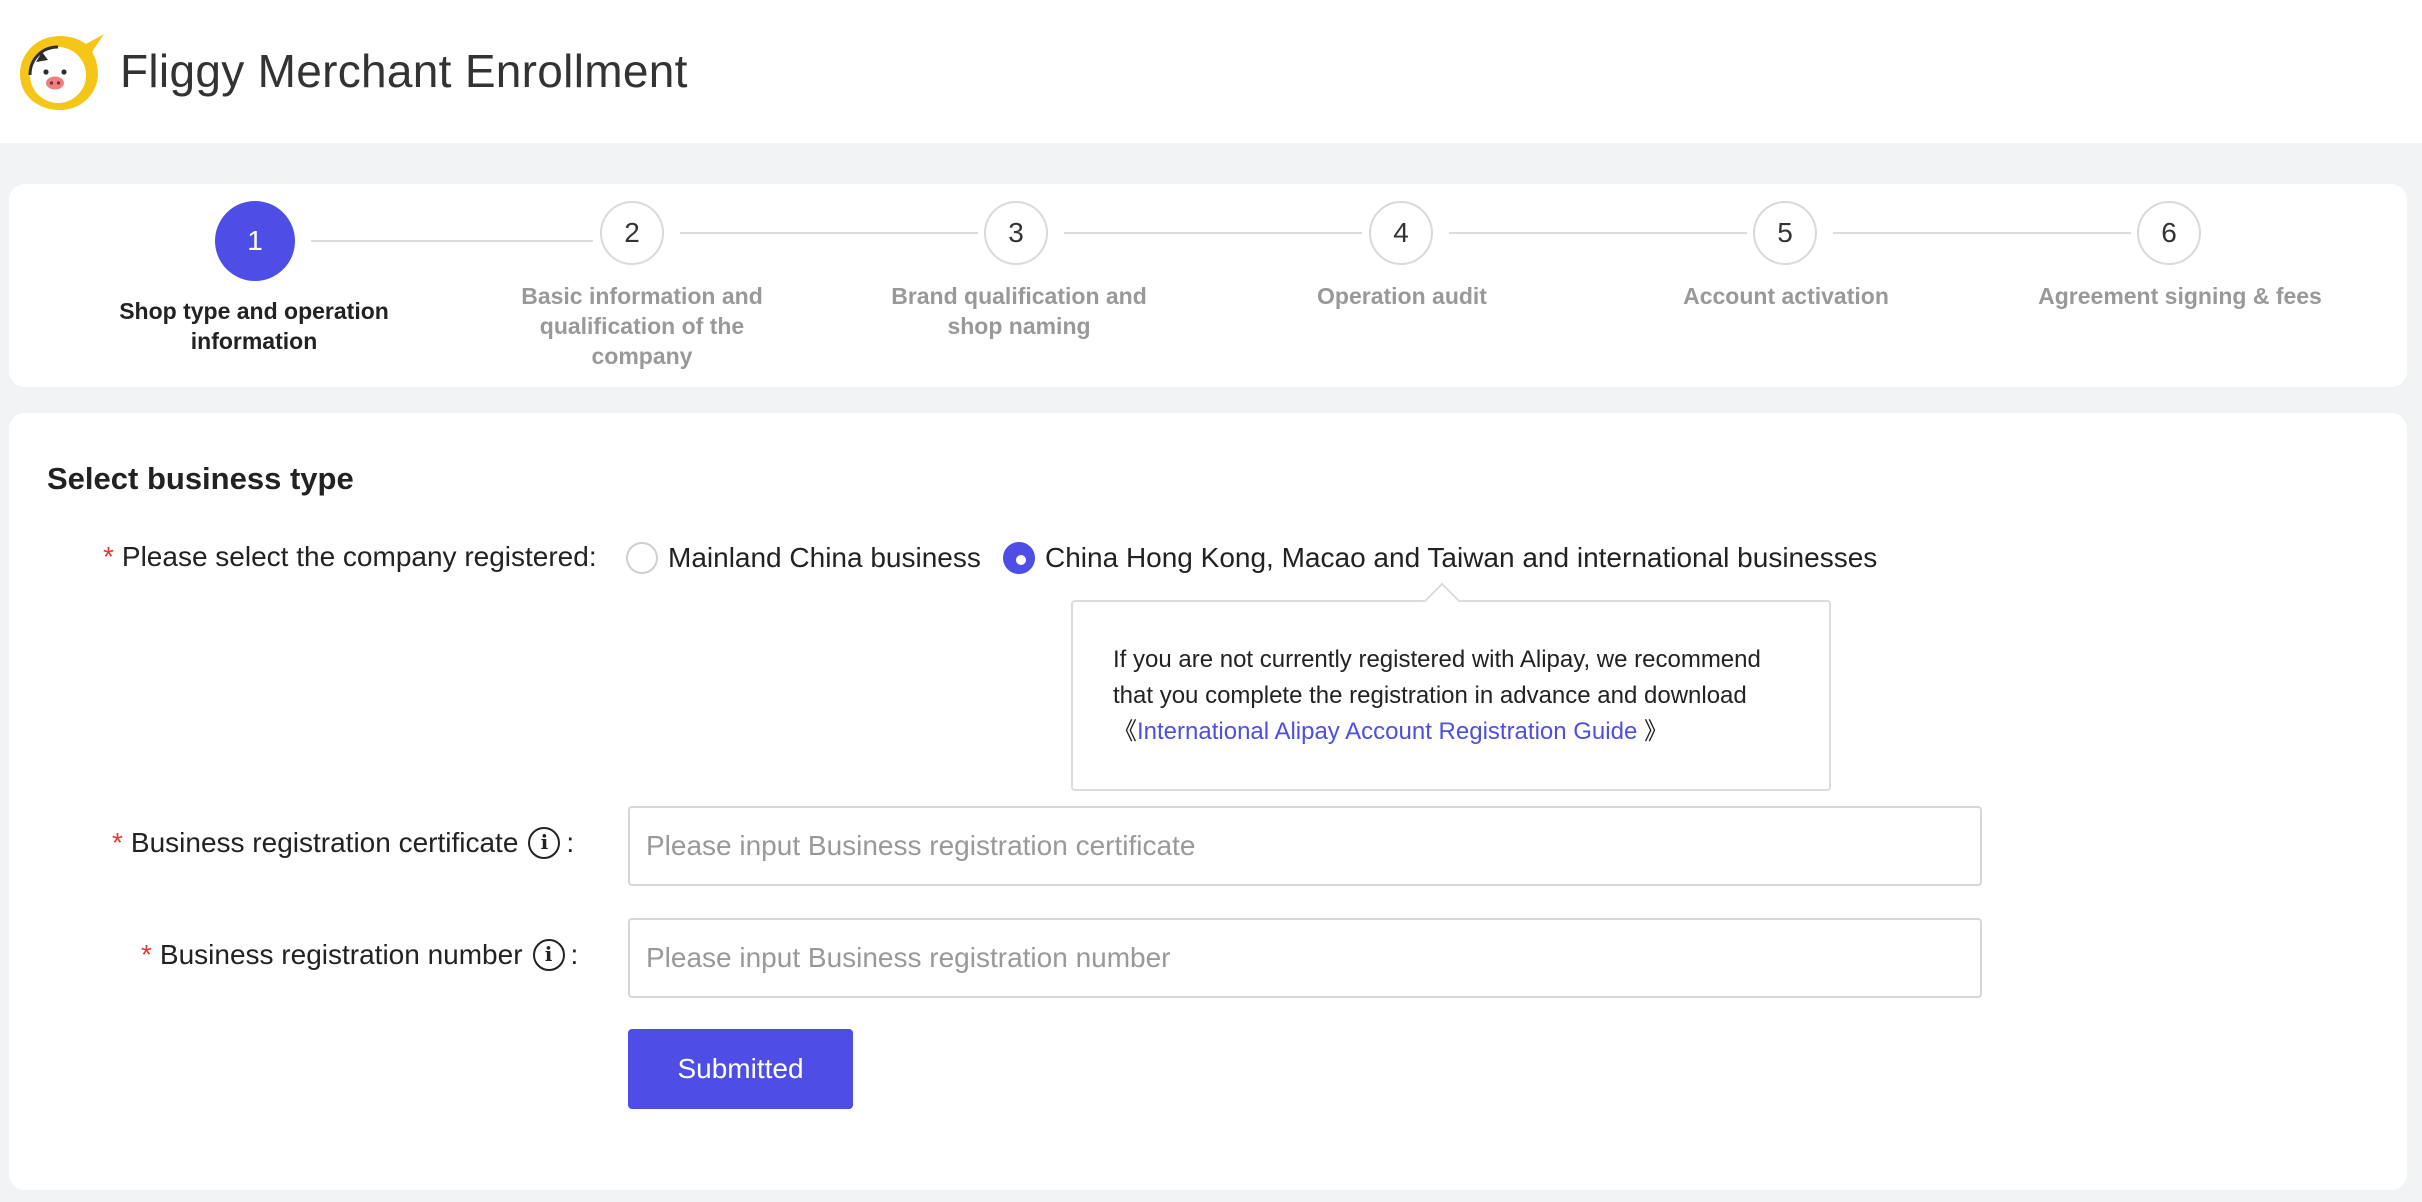 Image resolution: width=2422 pixels, height=1202 pixels. I want to click on certificate-label-text: Business registration certificate, so click(324, 842).